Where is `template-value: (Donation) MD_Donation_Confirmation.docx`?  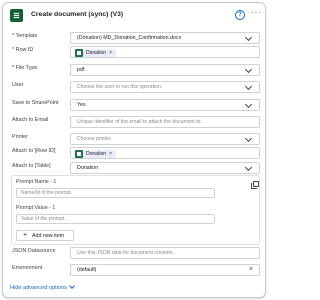
template-value: (Donation) MD_Donation_Confirmation.docx is located at coordinates (129, 38).